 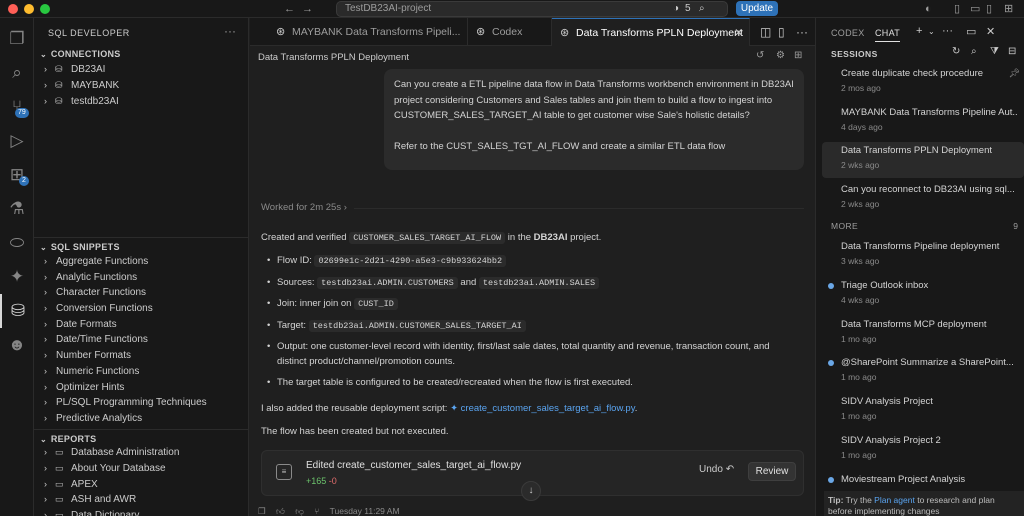 What do you see at coordinates (304, 207) in the screenshot?
I see `worked-for-toggle: Worked for 2m 25s ›` at bounding box center [304, 207].